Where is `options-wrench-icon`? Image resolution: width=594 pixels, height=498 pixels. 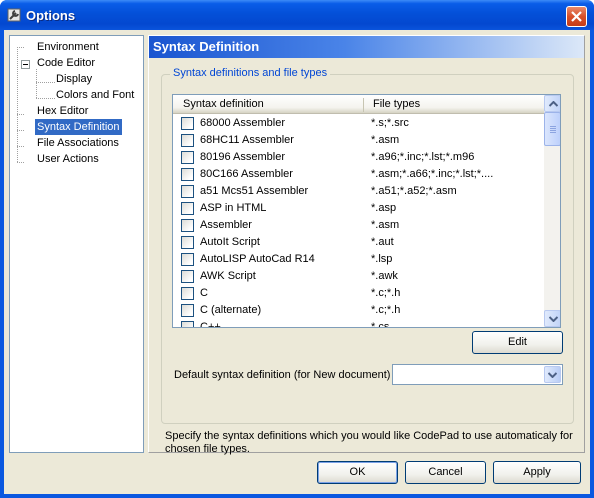 options-wrench-icon is located at coordinates (14, 15).